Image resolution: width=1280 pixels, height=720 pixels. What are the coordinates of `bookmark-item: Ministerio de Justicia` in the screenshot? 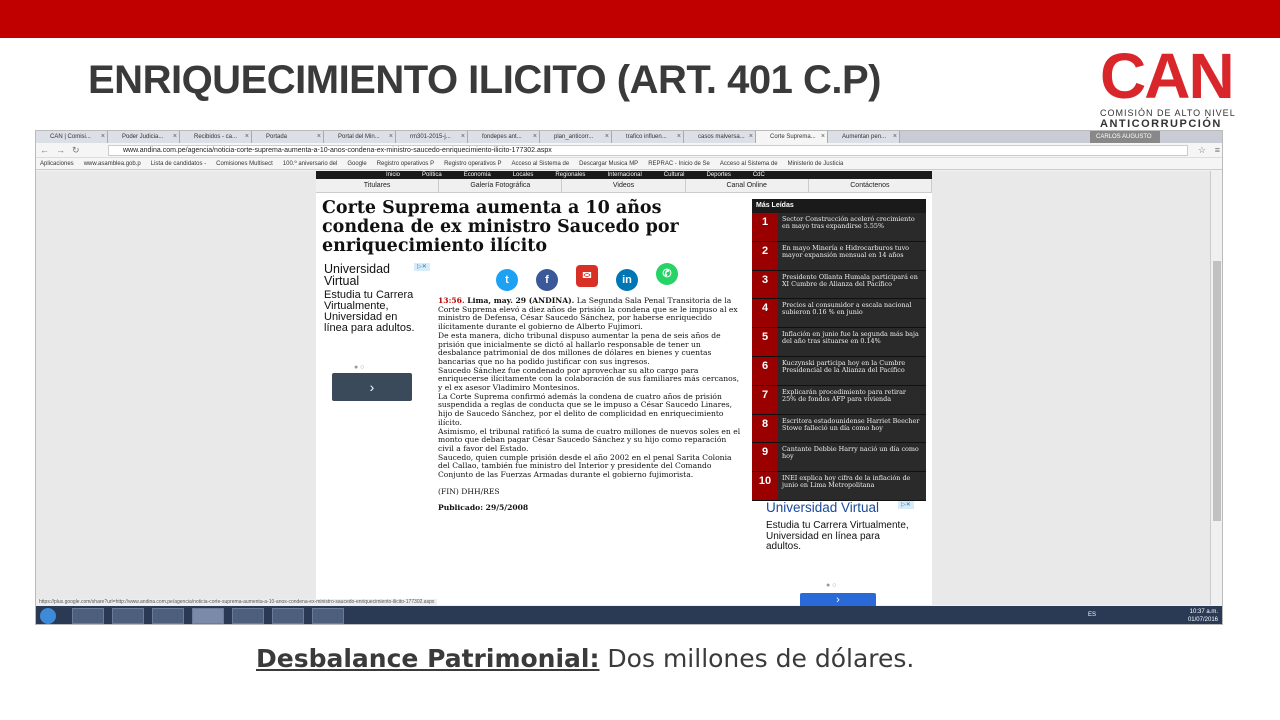 It's located at (816, 163).